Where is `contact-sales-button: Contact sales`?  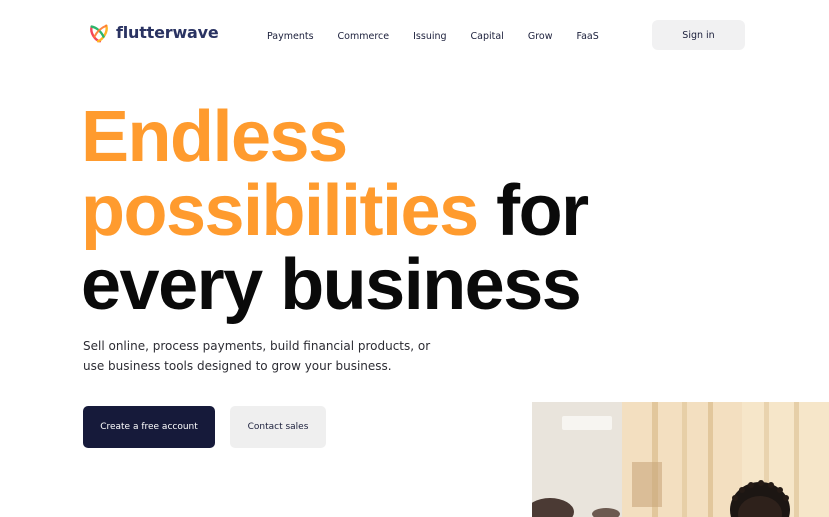 contact-sales-button: Contact sales is located at coordinates (278, 427).